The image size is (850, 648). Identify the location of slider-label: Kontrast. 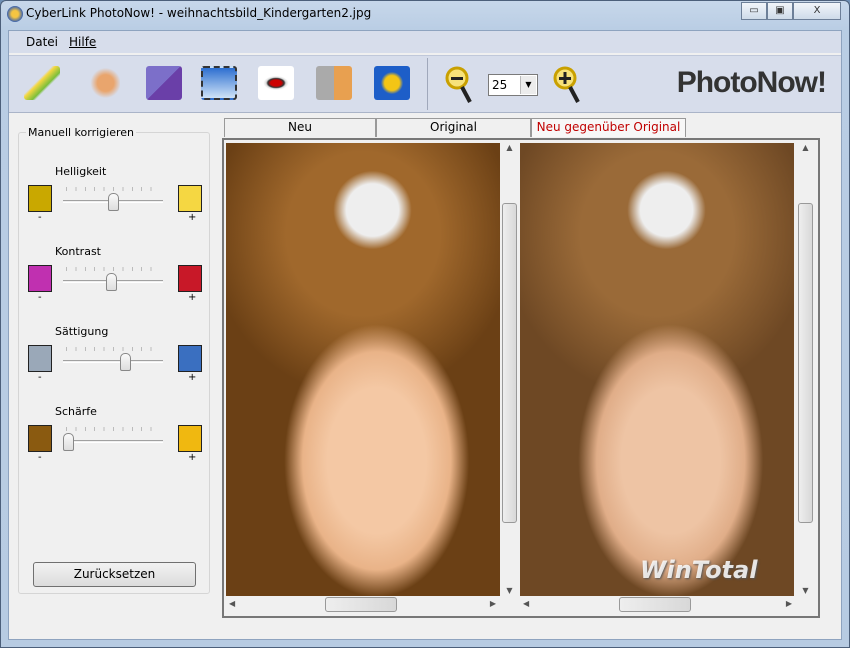
(78, 251).